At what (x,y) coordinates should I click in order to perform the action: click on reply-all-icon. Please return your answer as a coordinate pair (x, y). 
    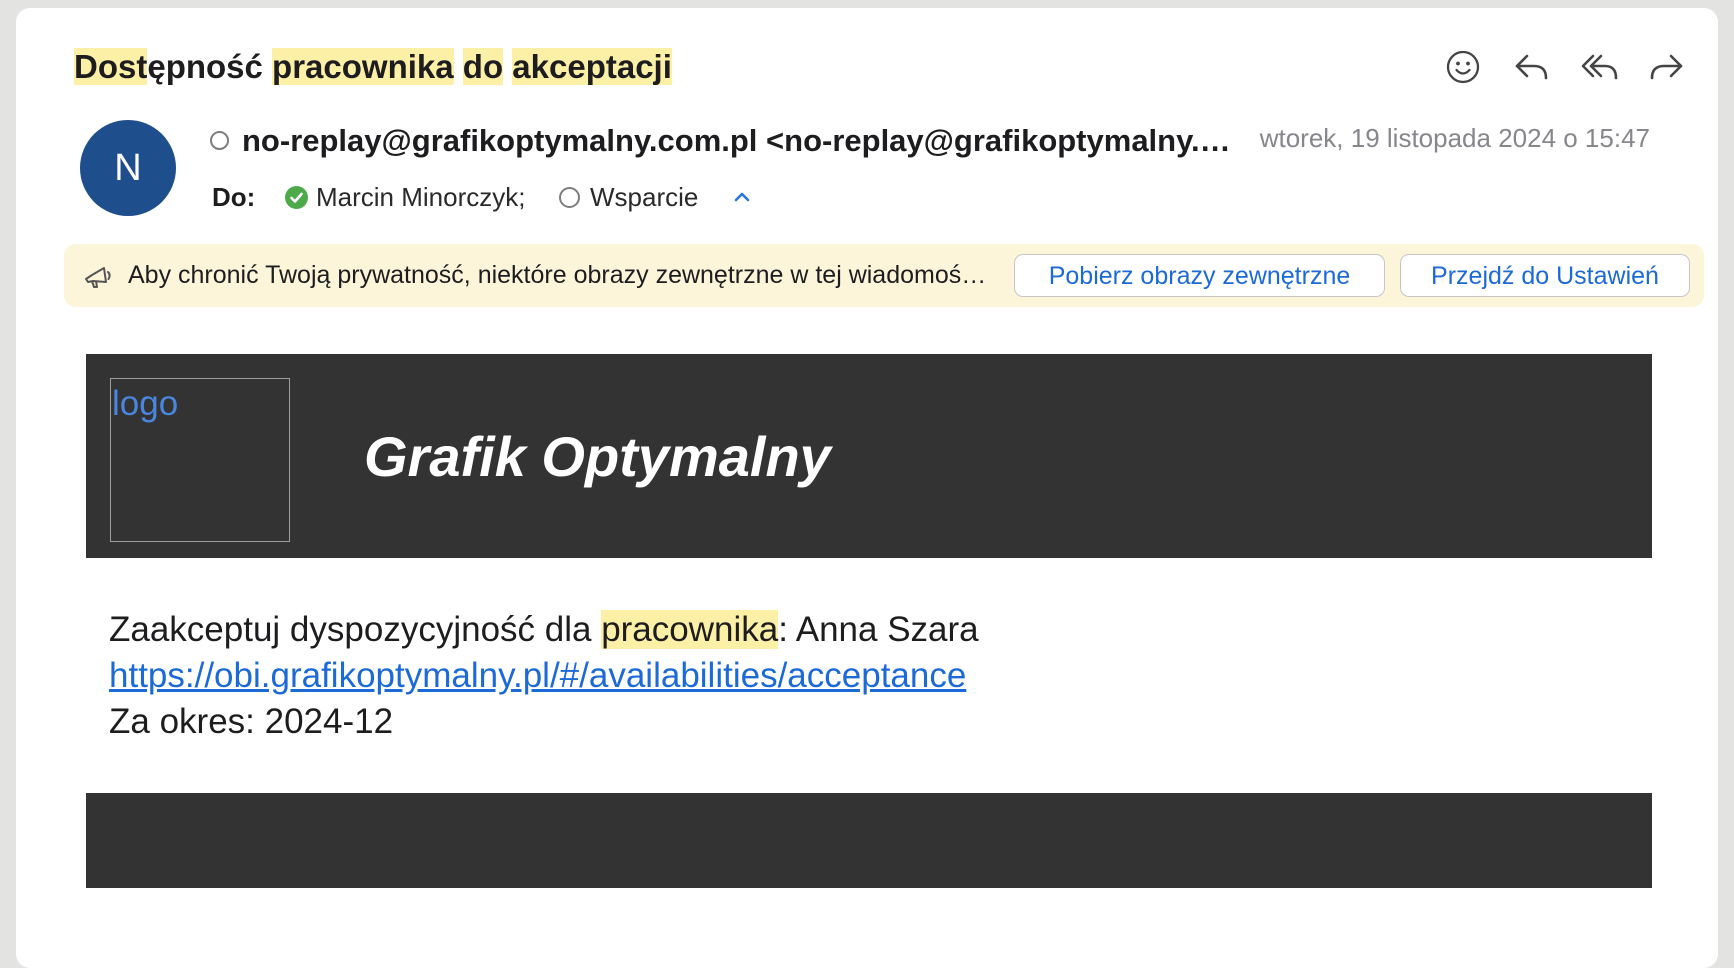
    Looking at the image, I should click on (1599, 67).